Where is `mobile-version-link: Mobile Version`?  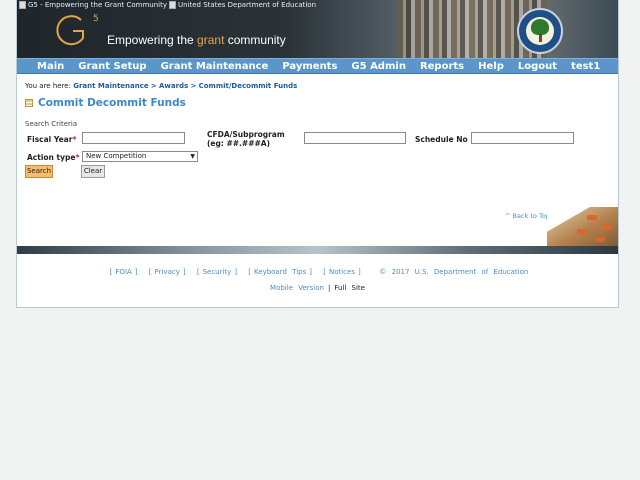
mobile-version-link: Mobile Version is located at coordinates (297, 288).